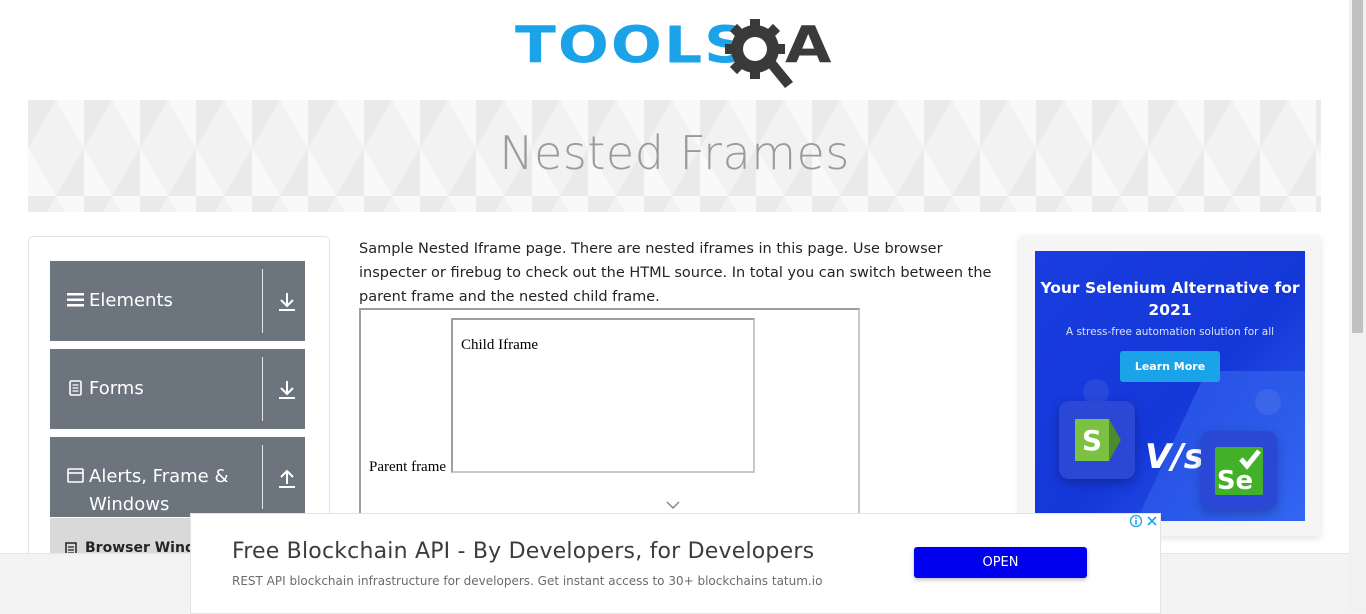 Image resolution: width=1366 pixels, height=614 pixels. What do you see at coordinates (75, 475) in the screenshot?
I see `window-icon` at bounding box center [75, 475].